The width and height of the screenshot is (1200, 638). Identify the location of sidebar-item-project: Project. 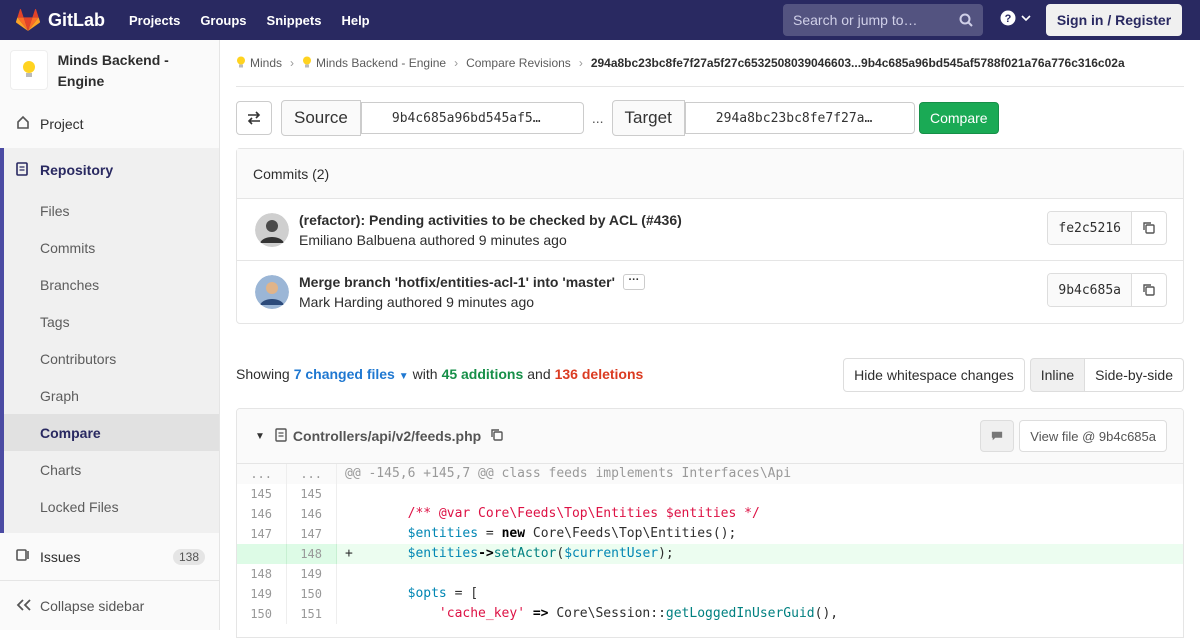
(109, 123).